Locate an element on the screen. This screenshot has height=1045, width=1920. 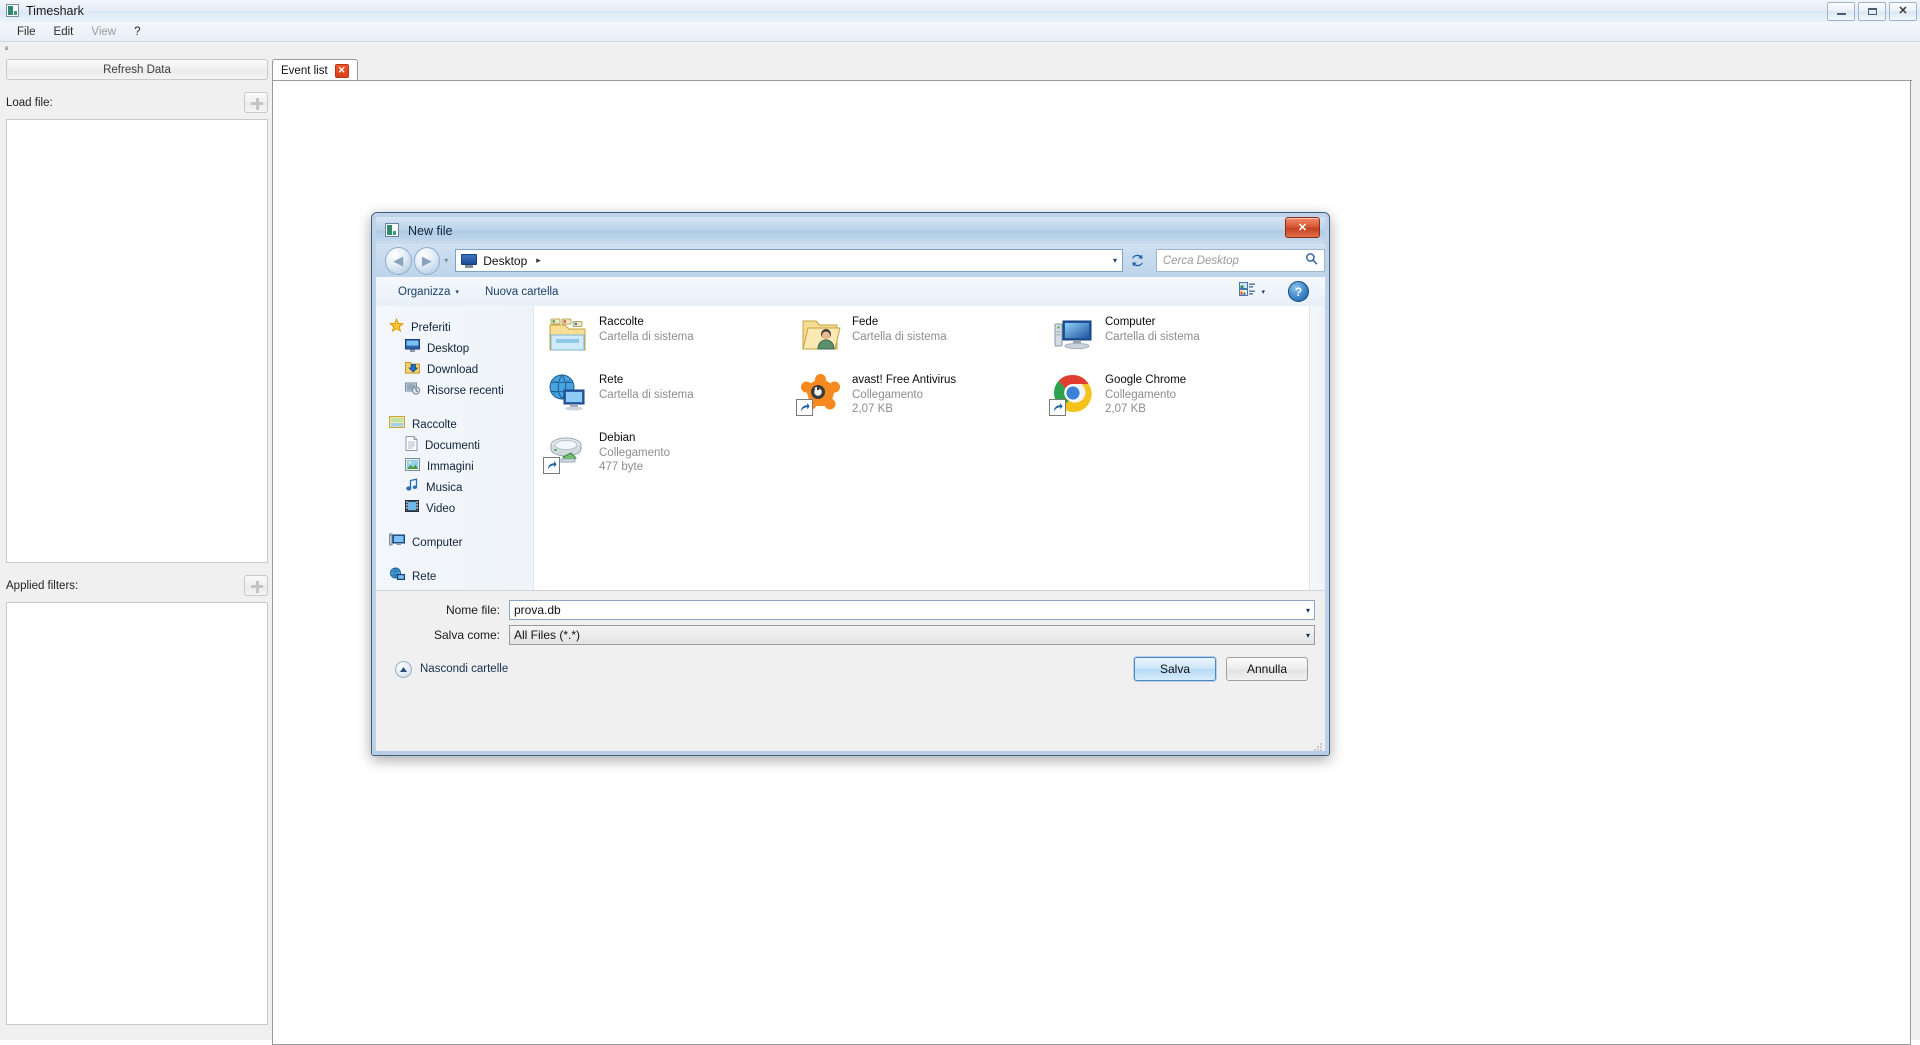
organize-button: Organizza ▾ is located at coordinates (428, 292).